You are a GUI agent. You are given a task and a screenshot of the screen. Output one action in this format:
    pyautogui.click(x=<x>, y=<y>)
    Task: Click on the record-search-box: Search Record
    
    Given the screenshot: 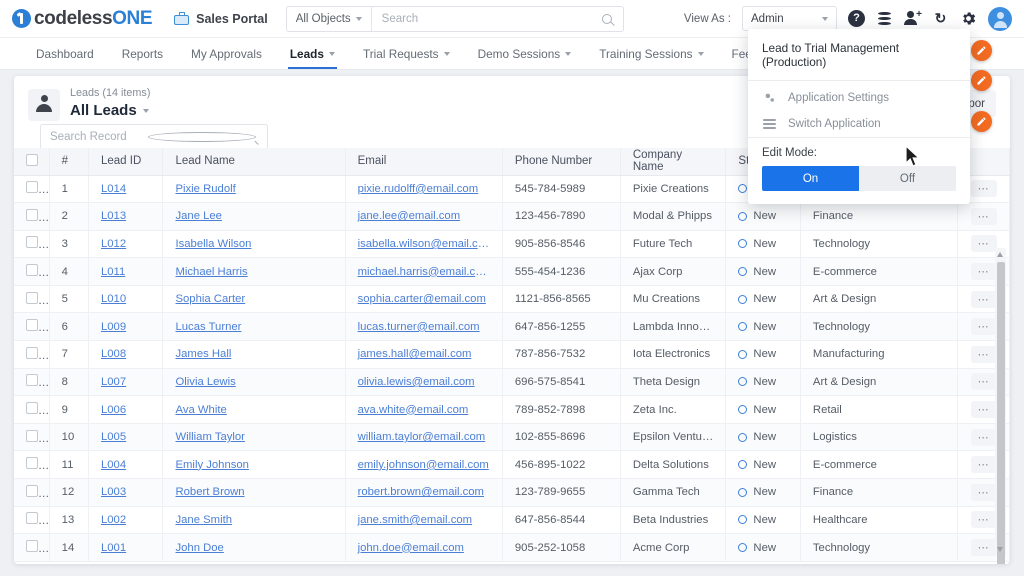 What is the action you would take?
    pyautogui.click(x=154, y=137)
    